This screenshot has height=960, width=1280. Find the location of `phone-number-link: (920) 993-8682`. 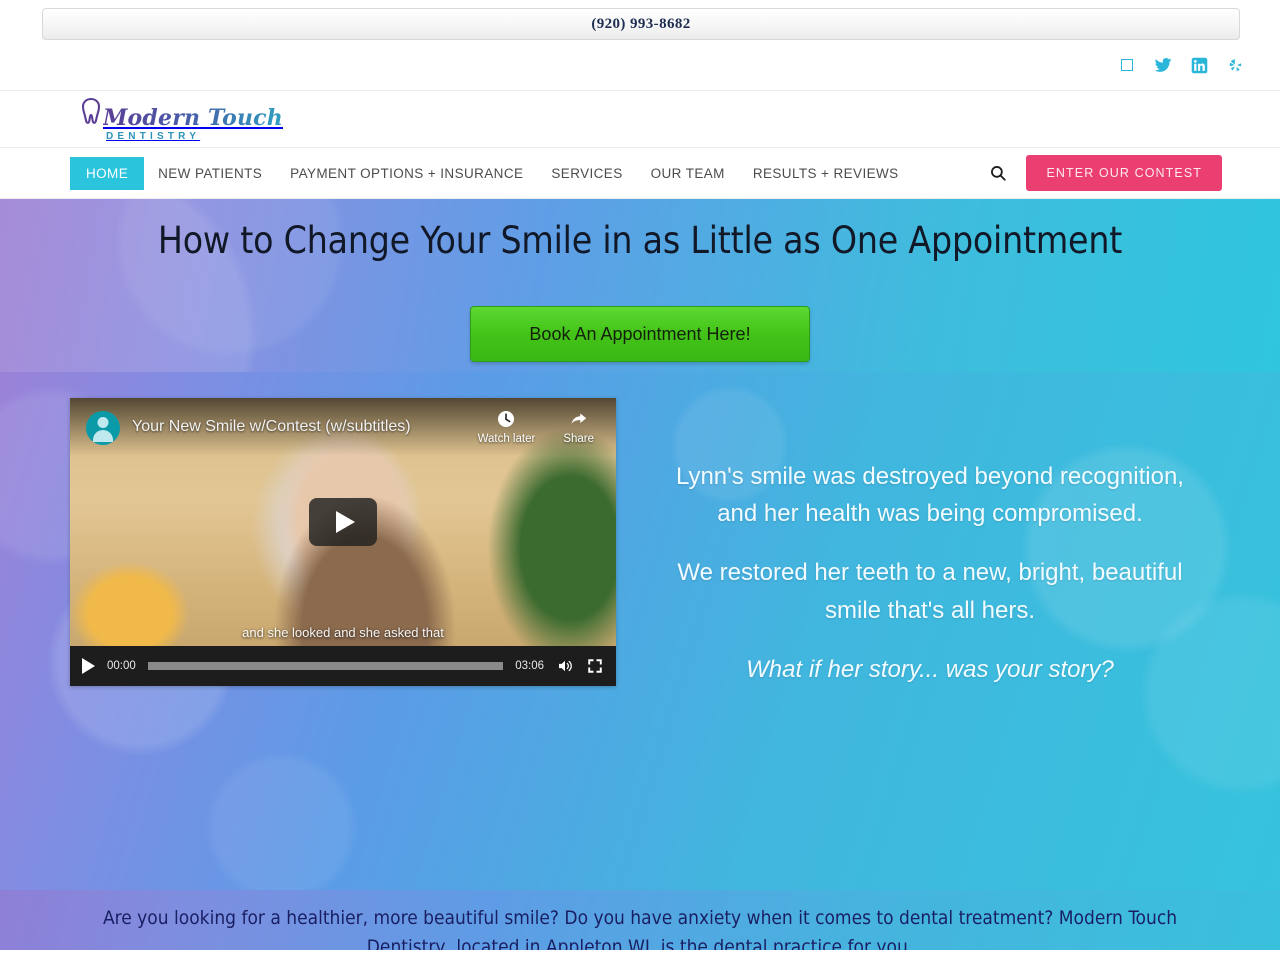

phone-number-link: (920) 993-8682 is located at coordinates (640, 24).